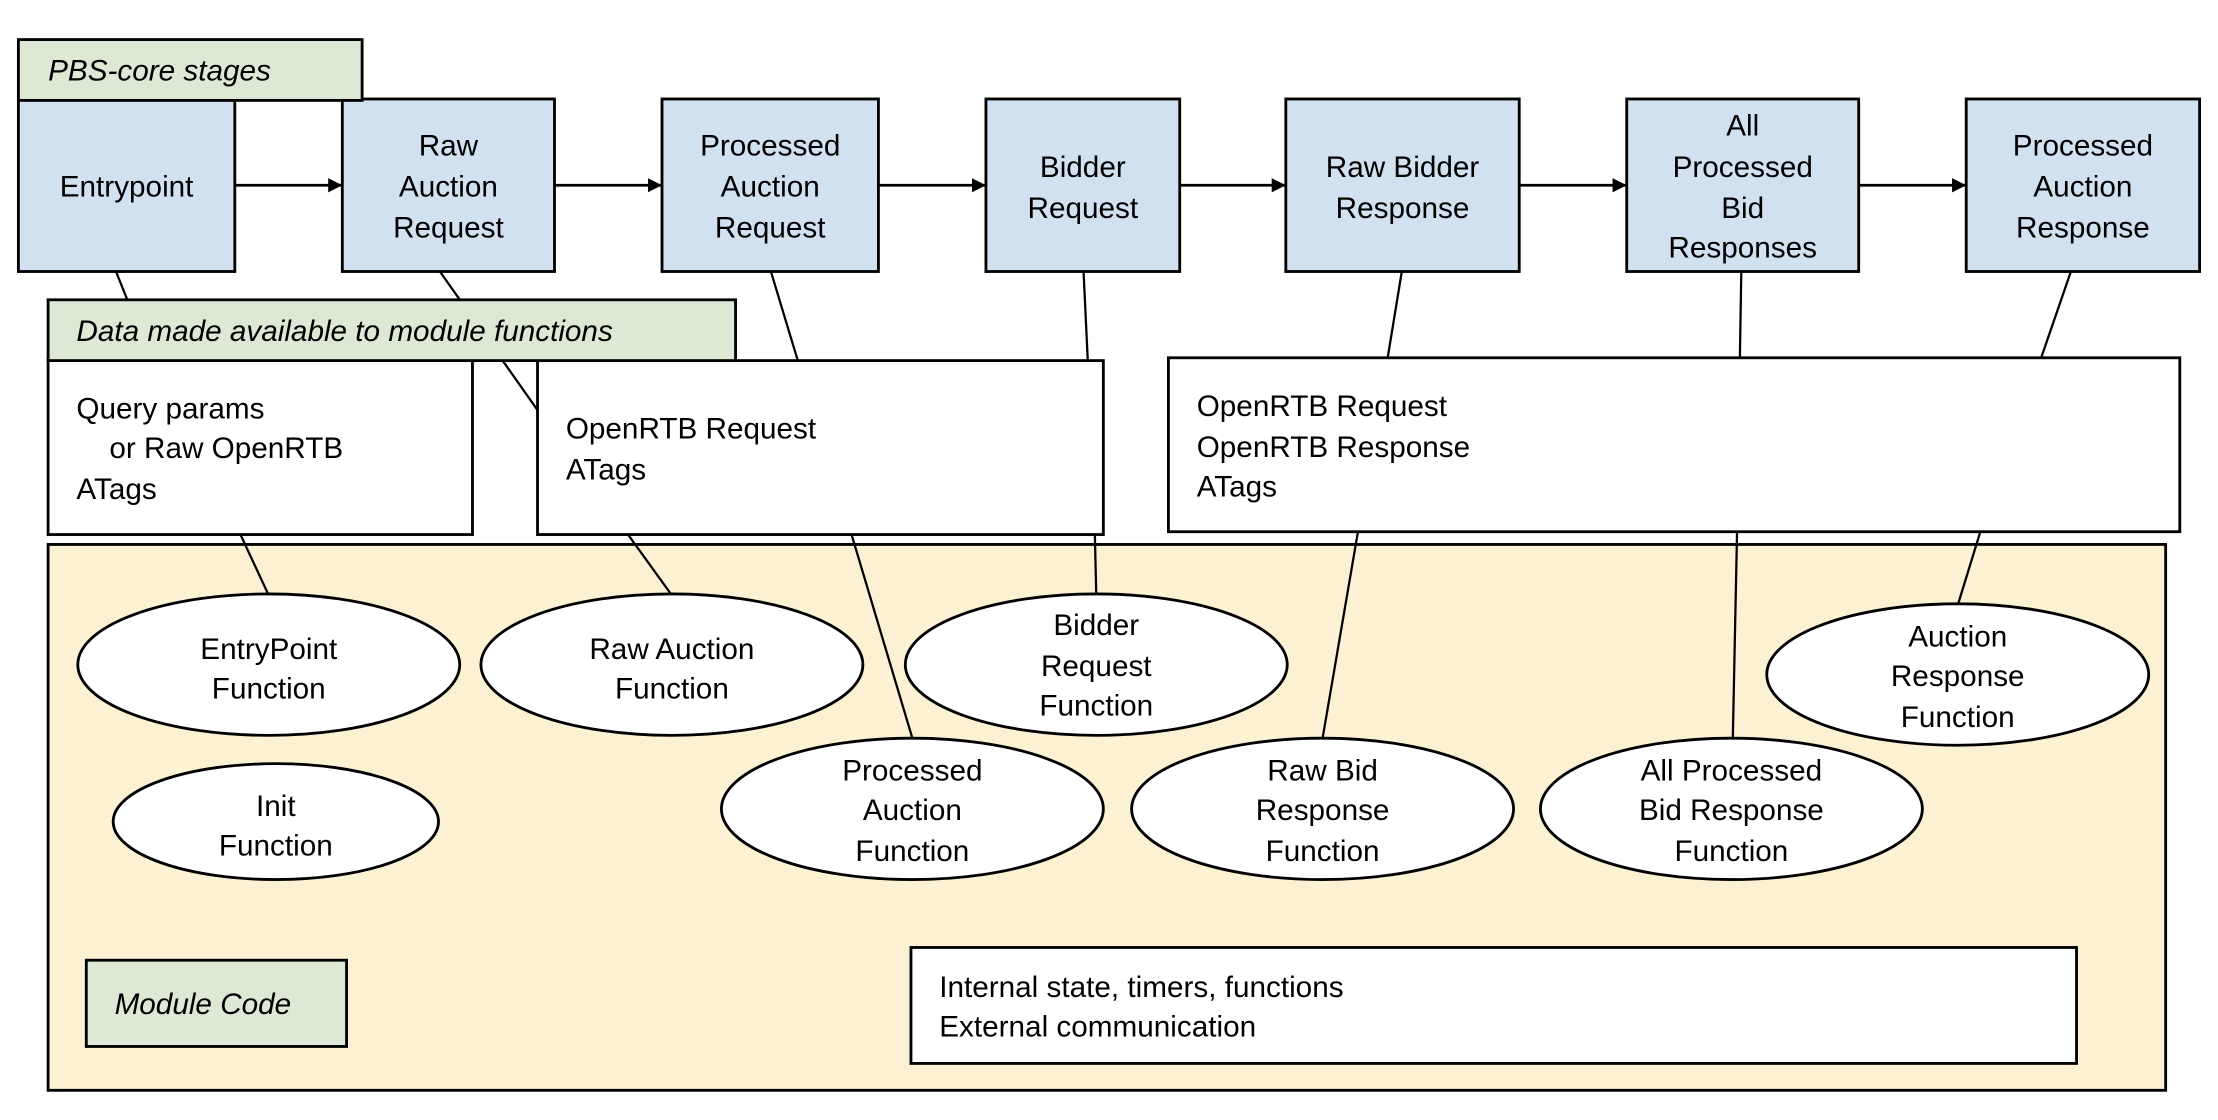 This screenshot has height=1120, width=2218. I want to click on stage-all-processed-bid-responses: All Processed Bid Responses, so click(1743, 185).